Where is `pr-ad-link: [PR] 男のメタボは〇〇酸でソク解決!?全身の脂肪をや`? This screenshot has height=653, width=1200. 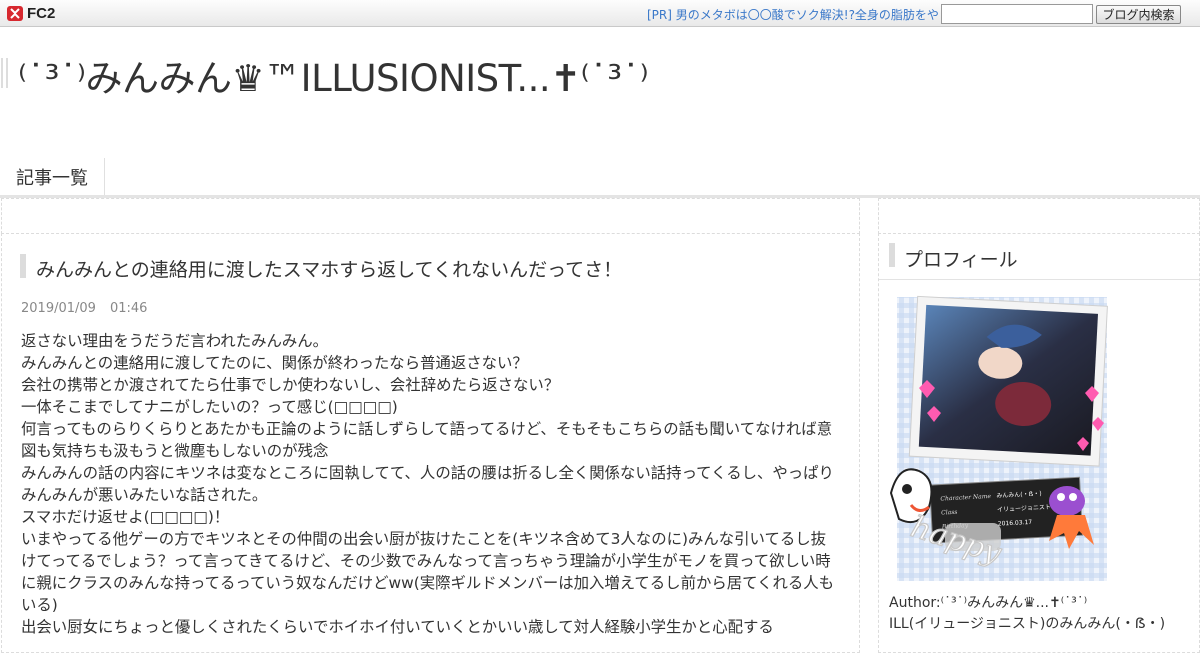
pr-ad-link: [PR] 男のメタボは〇〇酸でソク解決!?全身の脂肪をや is located at coordinates (793, 14).